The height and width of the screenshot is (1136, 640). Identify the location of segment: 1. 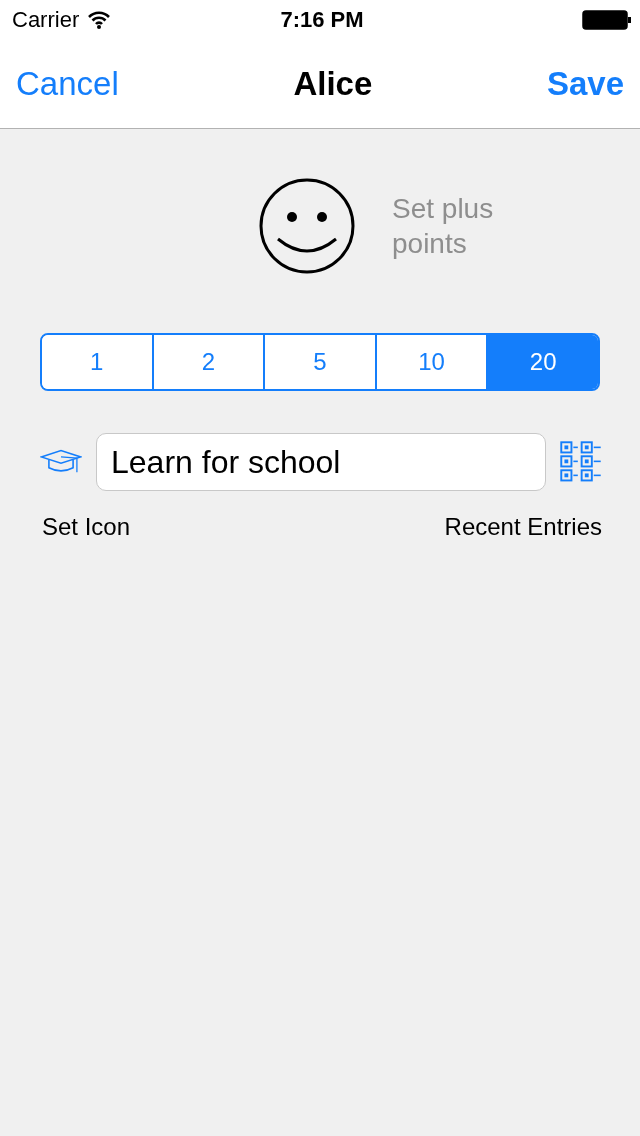
(97, 362).